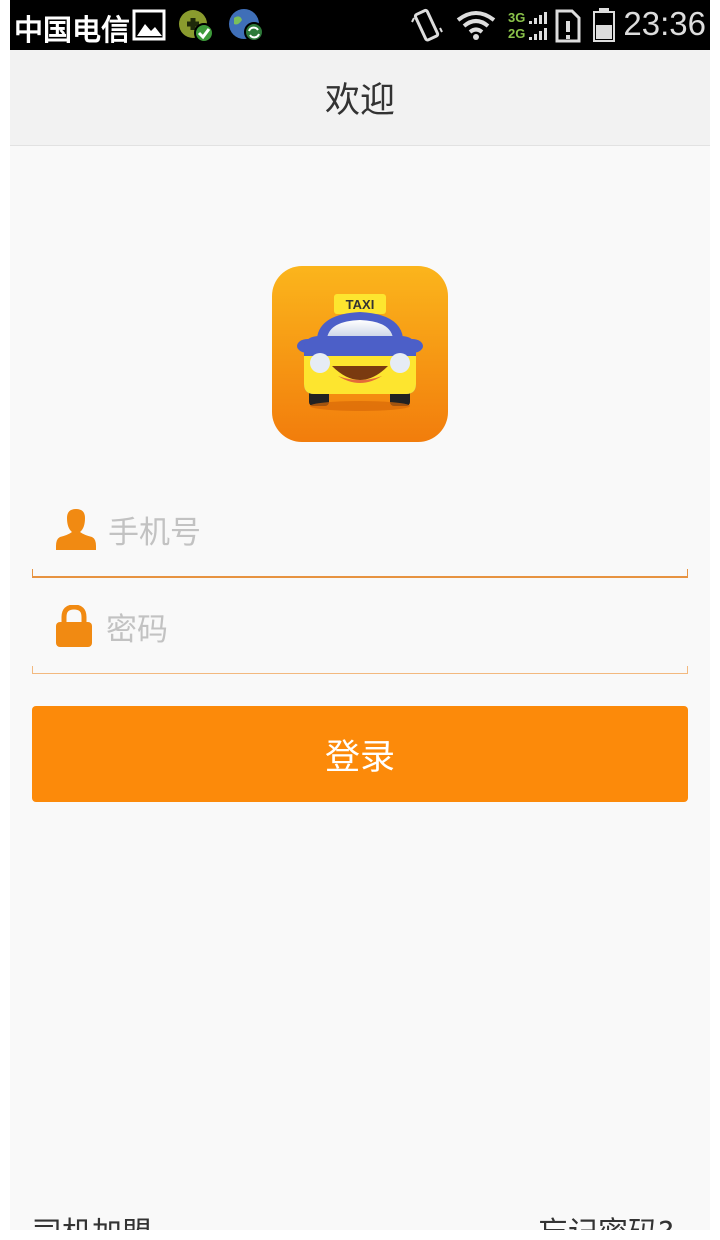 The image size is (720, 1240). I want to click on taxi-sign-text: TAXI, so click(360, 304).